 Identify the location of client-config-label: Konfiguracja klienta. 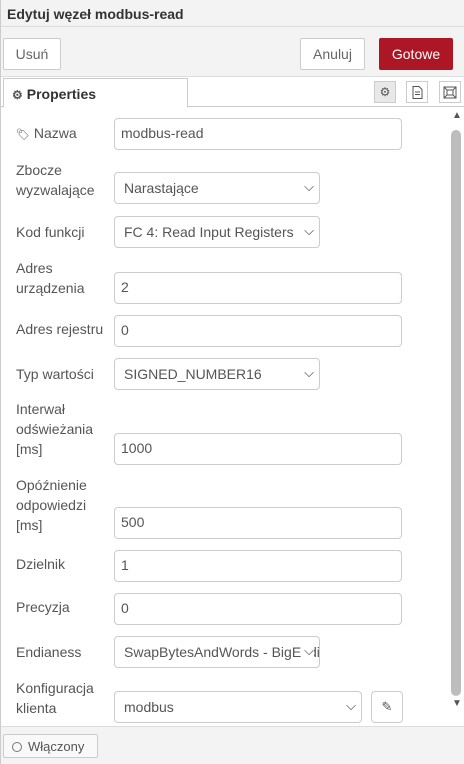
(55, 698).